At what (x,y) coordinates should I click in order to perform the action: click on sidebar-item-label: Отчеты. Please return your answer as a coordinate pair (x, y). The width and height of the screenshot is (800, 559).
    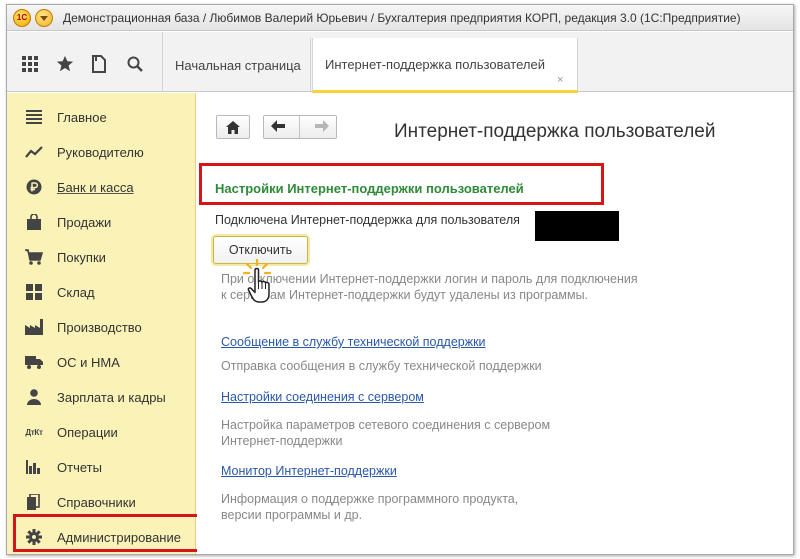
    Looking at the image, I should click on (79, 467).